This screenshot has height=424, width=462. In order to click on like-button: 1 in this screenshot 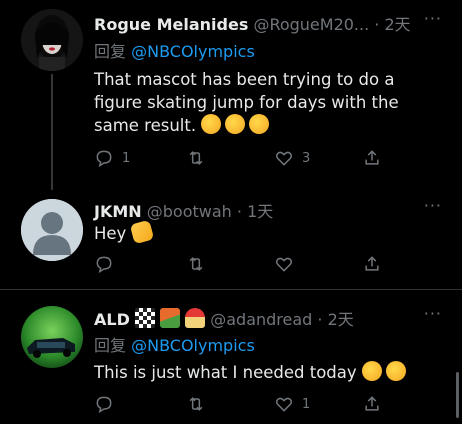, I will do `click(292, 404)`.